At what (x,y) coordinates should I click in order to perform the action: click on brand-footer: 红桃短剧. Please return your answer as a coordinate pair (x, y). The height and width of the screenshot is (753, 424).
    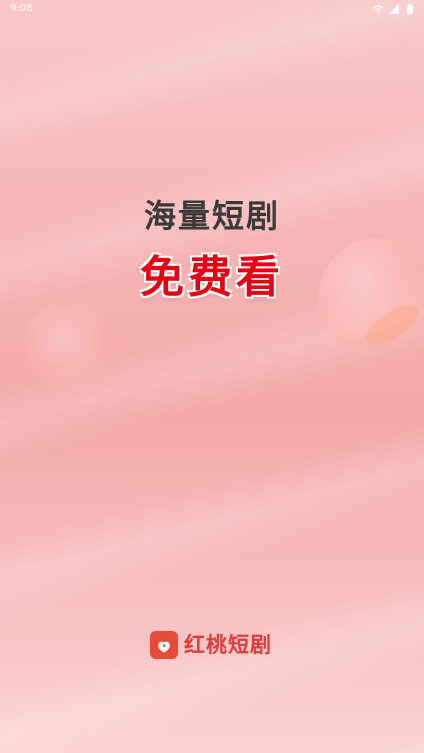
    Looking at the image, I should click on (211, 645).